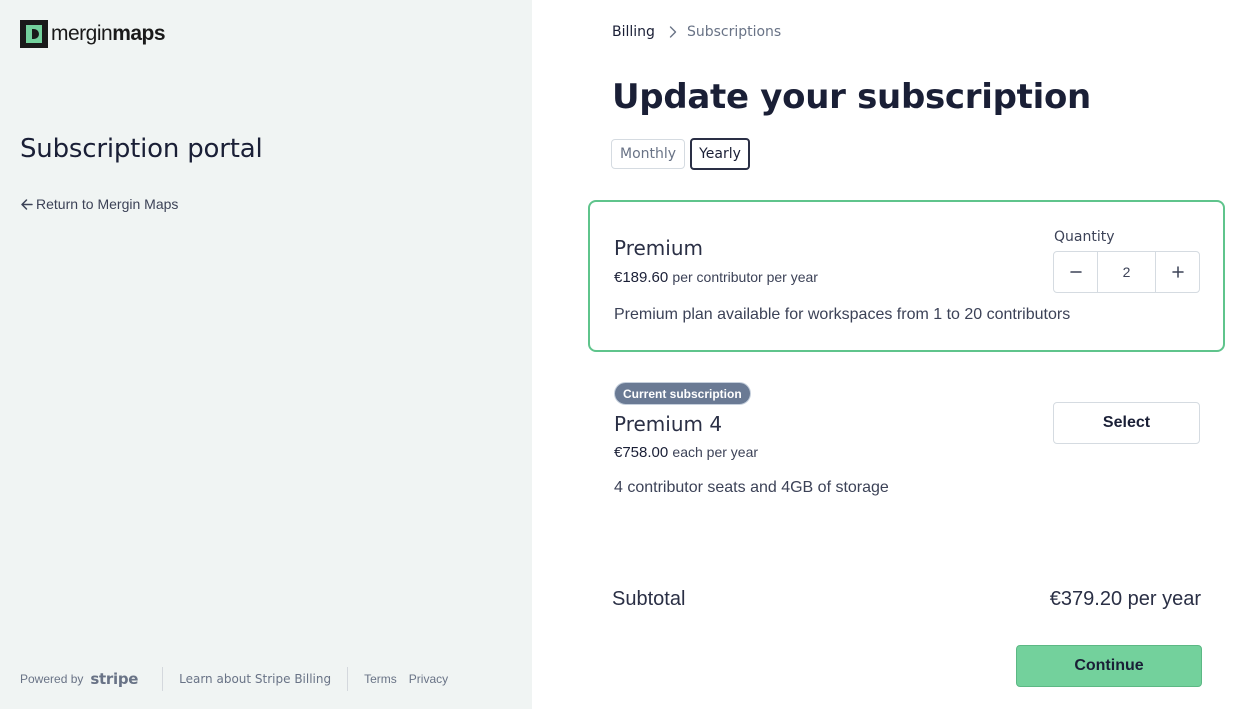 Image resolution: width=1248 pixels, height=709 pixels. I want to click on mergin-maps-logo: merginmaps, so click(93, 33).